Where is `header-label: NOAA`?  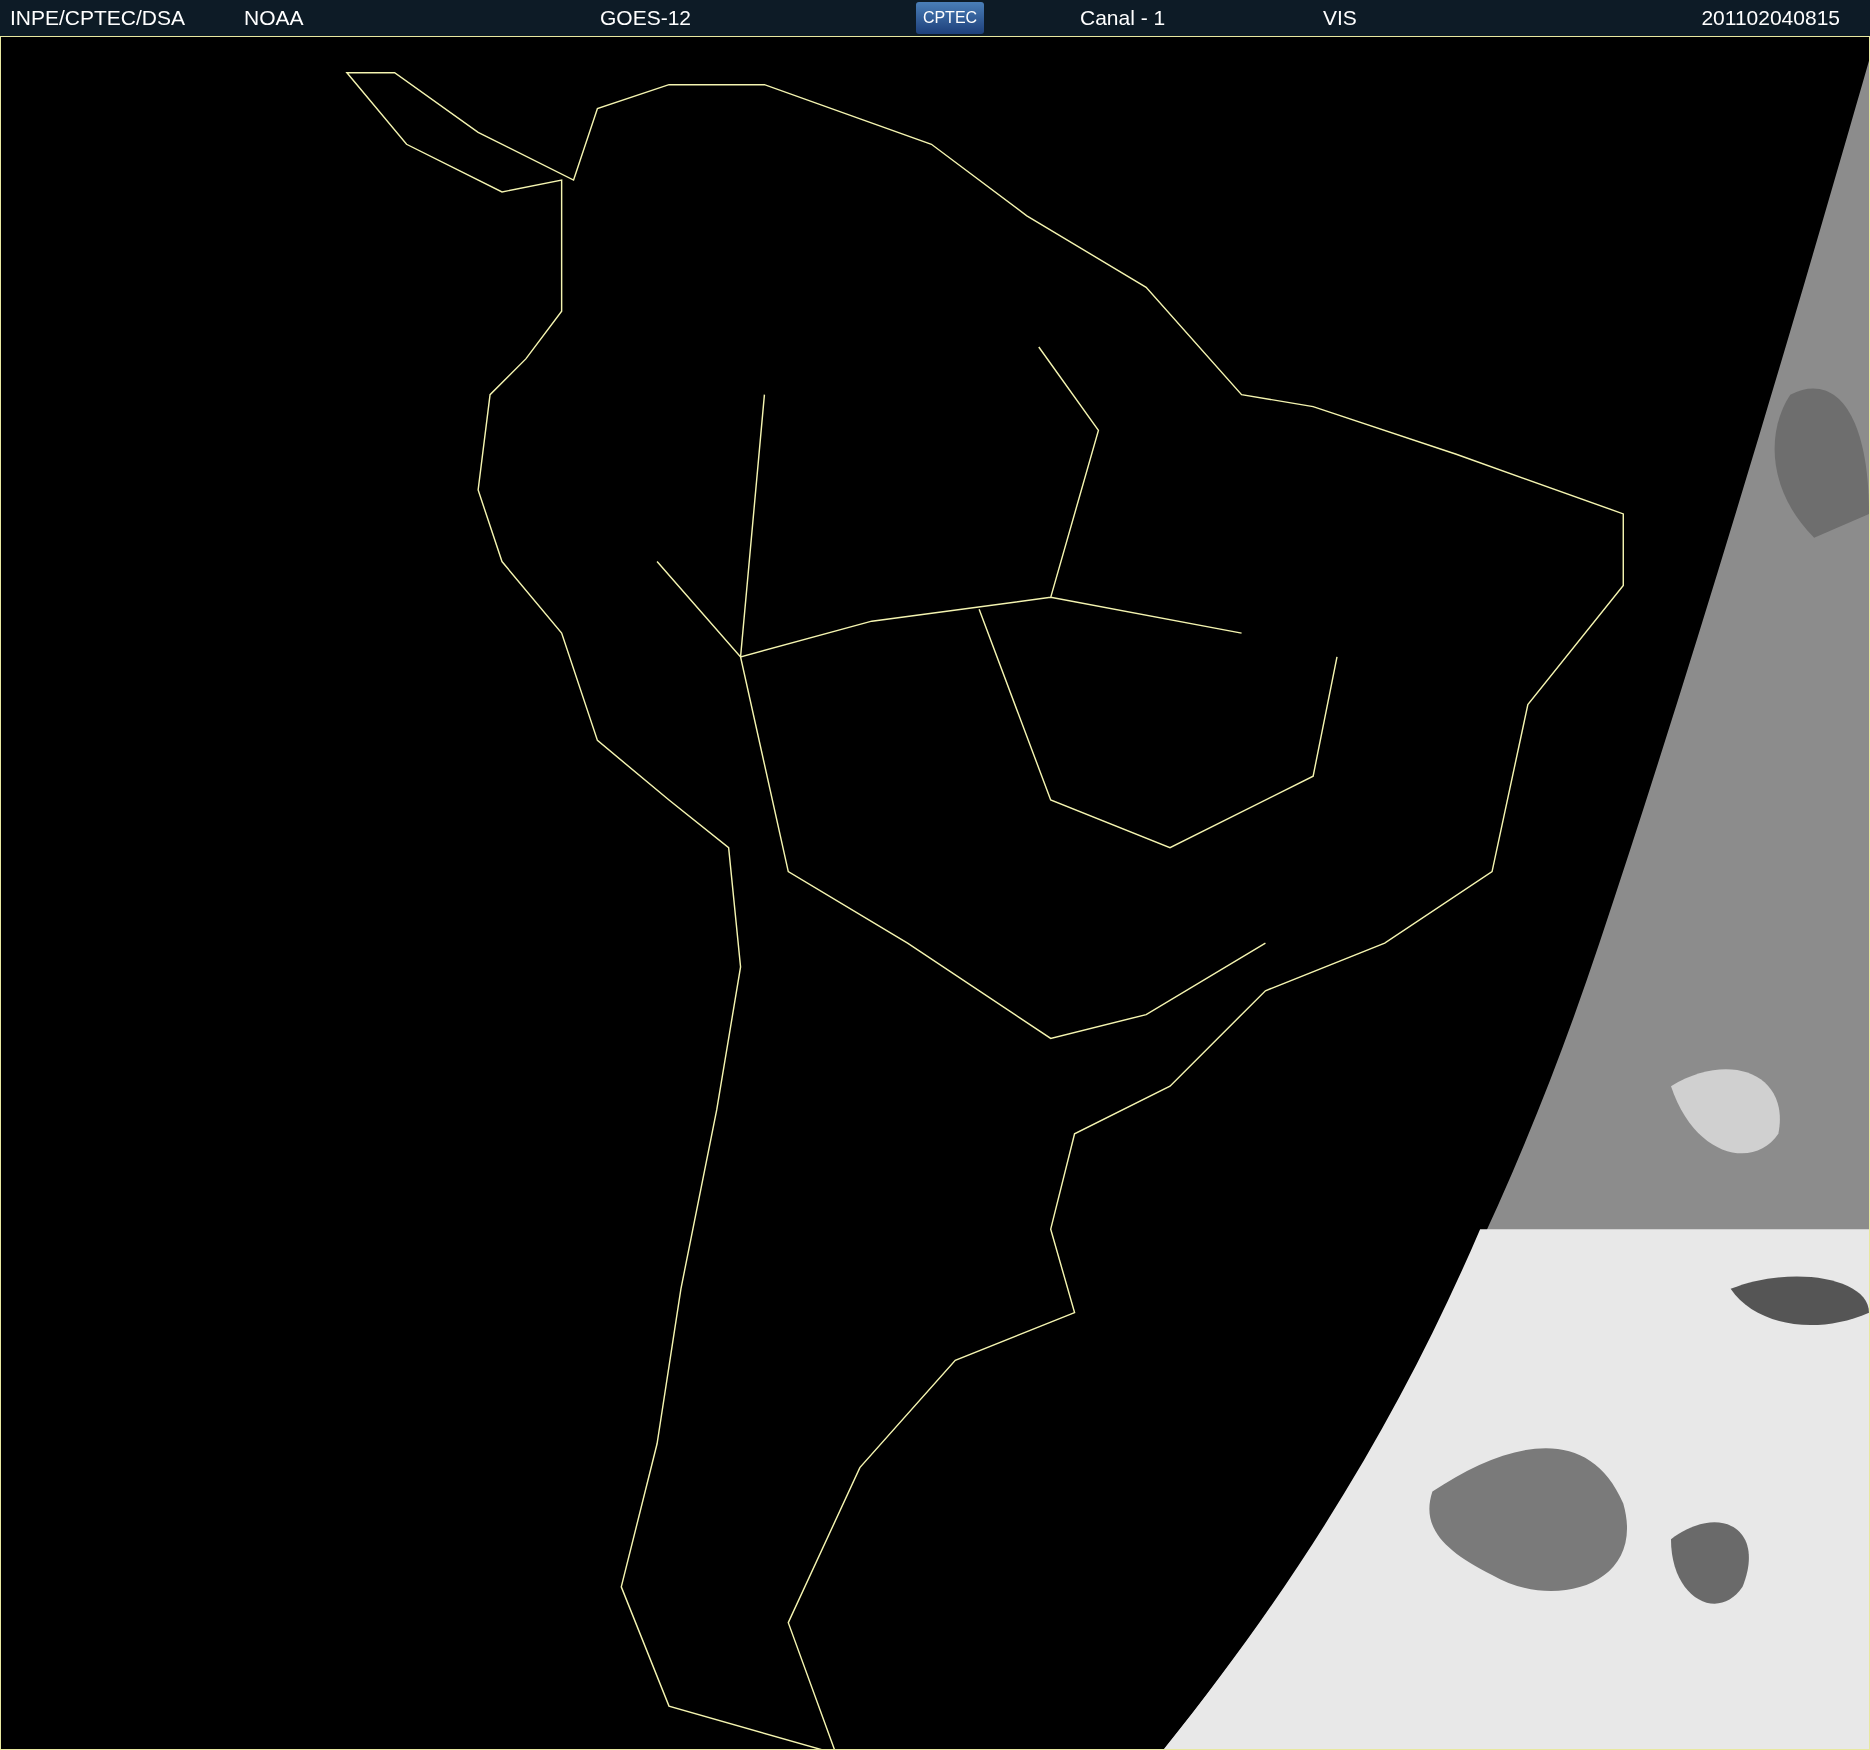
header-label: NOAA is located at coordinates (274, 18).